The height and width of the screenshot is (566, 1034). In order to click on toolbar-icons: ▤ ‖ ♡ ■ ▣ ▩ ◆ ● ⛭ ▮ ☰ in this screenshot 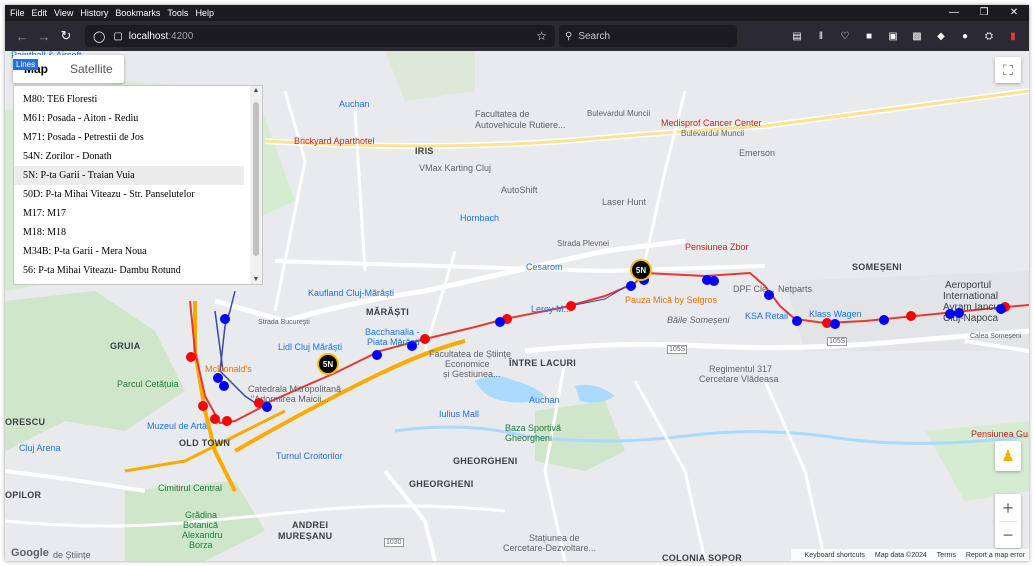, I will do `click(907, 36)`.